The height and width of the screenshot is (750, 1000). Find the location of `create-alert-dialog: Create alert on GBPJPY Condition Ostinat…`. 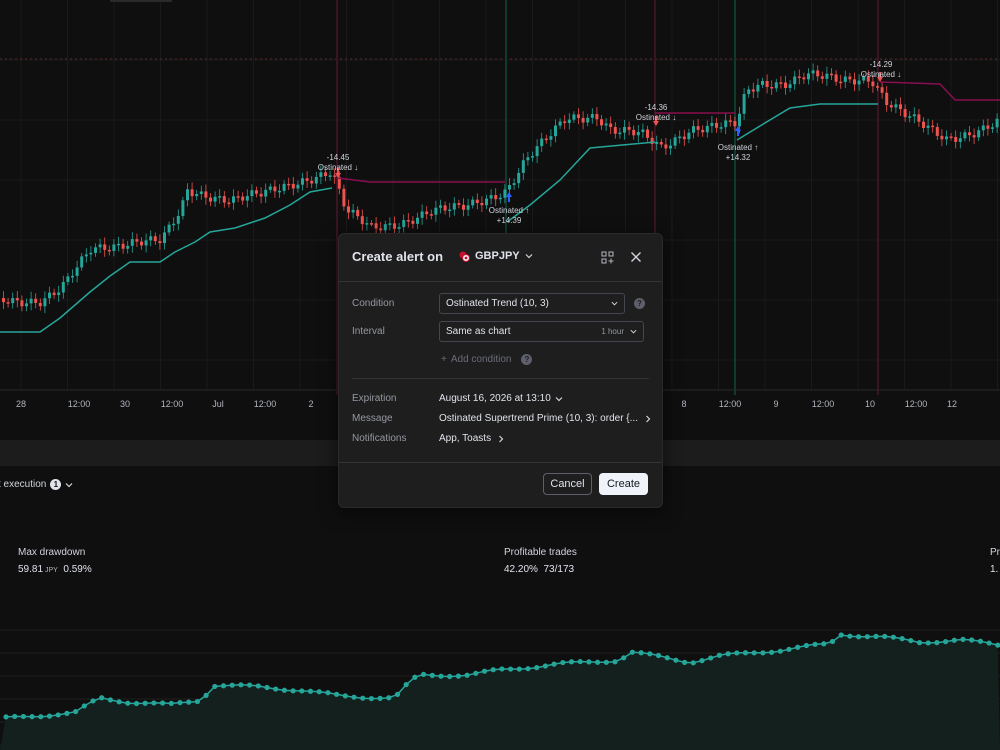

create-alert-dialog: Create alert on GBPJPY Condition Ostinat… is located at coordinates (500, 370).